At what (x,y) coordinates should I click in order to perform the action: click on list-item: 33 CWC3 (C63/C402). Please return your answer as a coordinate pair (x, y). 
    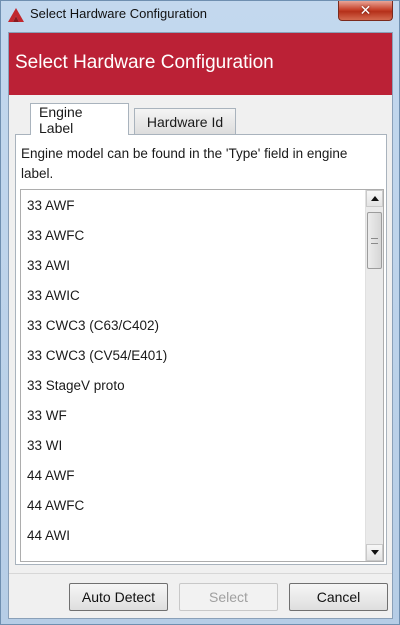
    Looking at the image, I should click on (93, 326).